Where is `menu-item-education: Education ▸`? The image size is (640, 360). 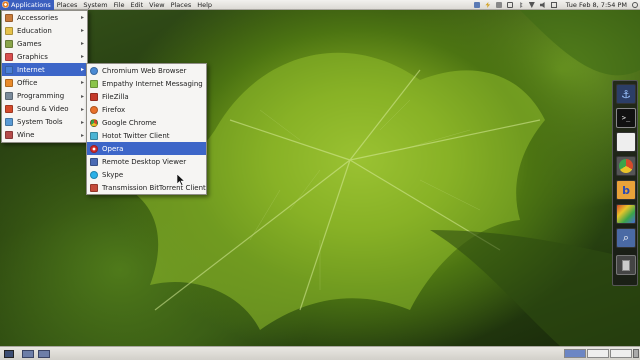
menu-item-education: Education ▸ is located at coordinates (44, 30).